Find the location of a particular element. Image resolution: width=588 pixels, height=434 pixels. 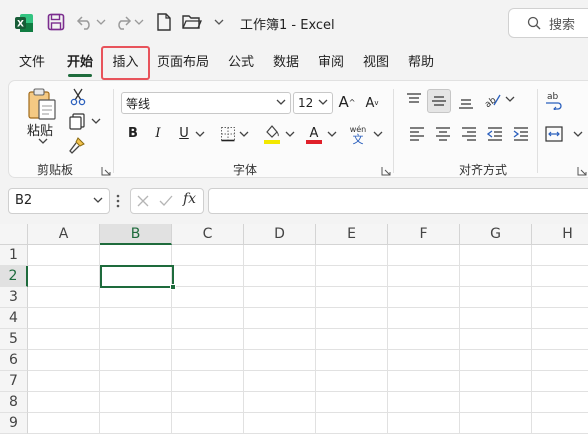

font-name-select: 等线 is located at coordinates (206, 103).